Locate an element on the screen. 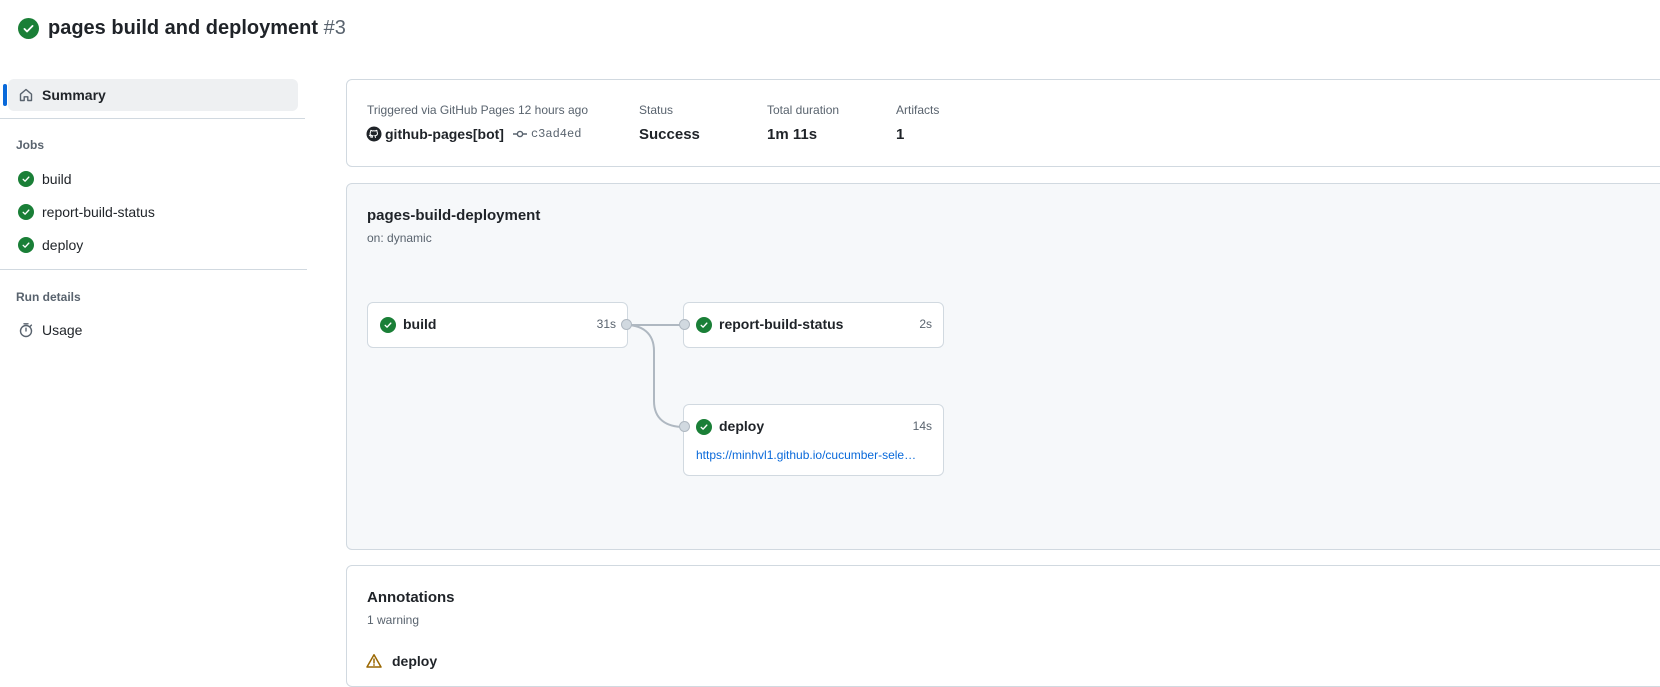 The image size is (1660, 687). commit-sha-link: c3ad4ed is located at coordinates (556, 134).